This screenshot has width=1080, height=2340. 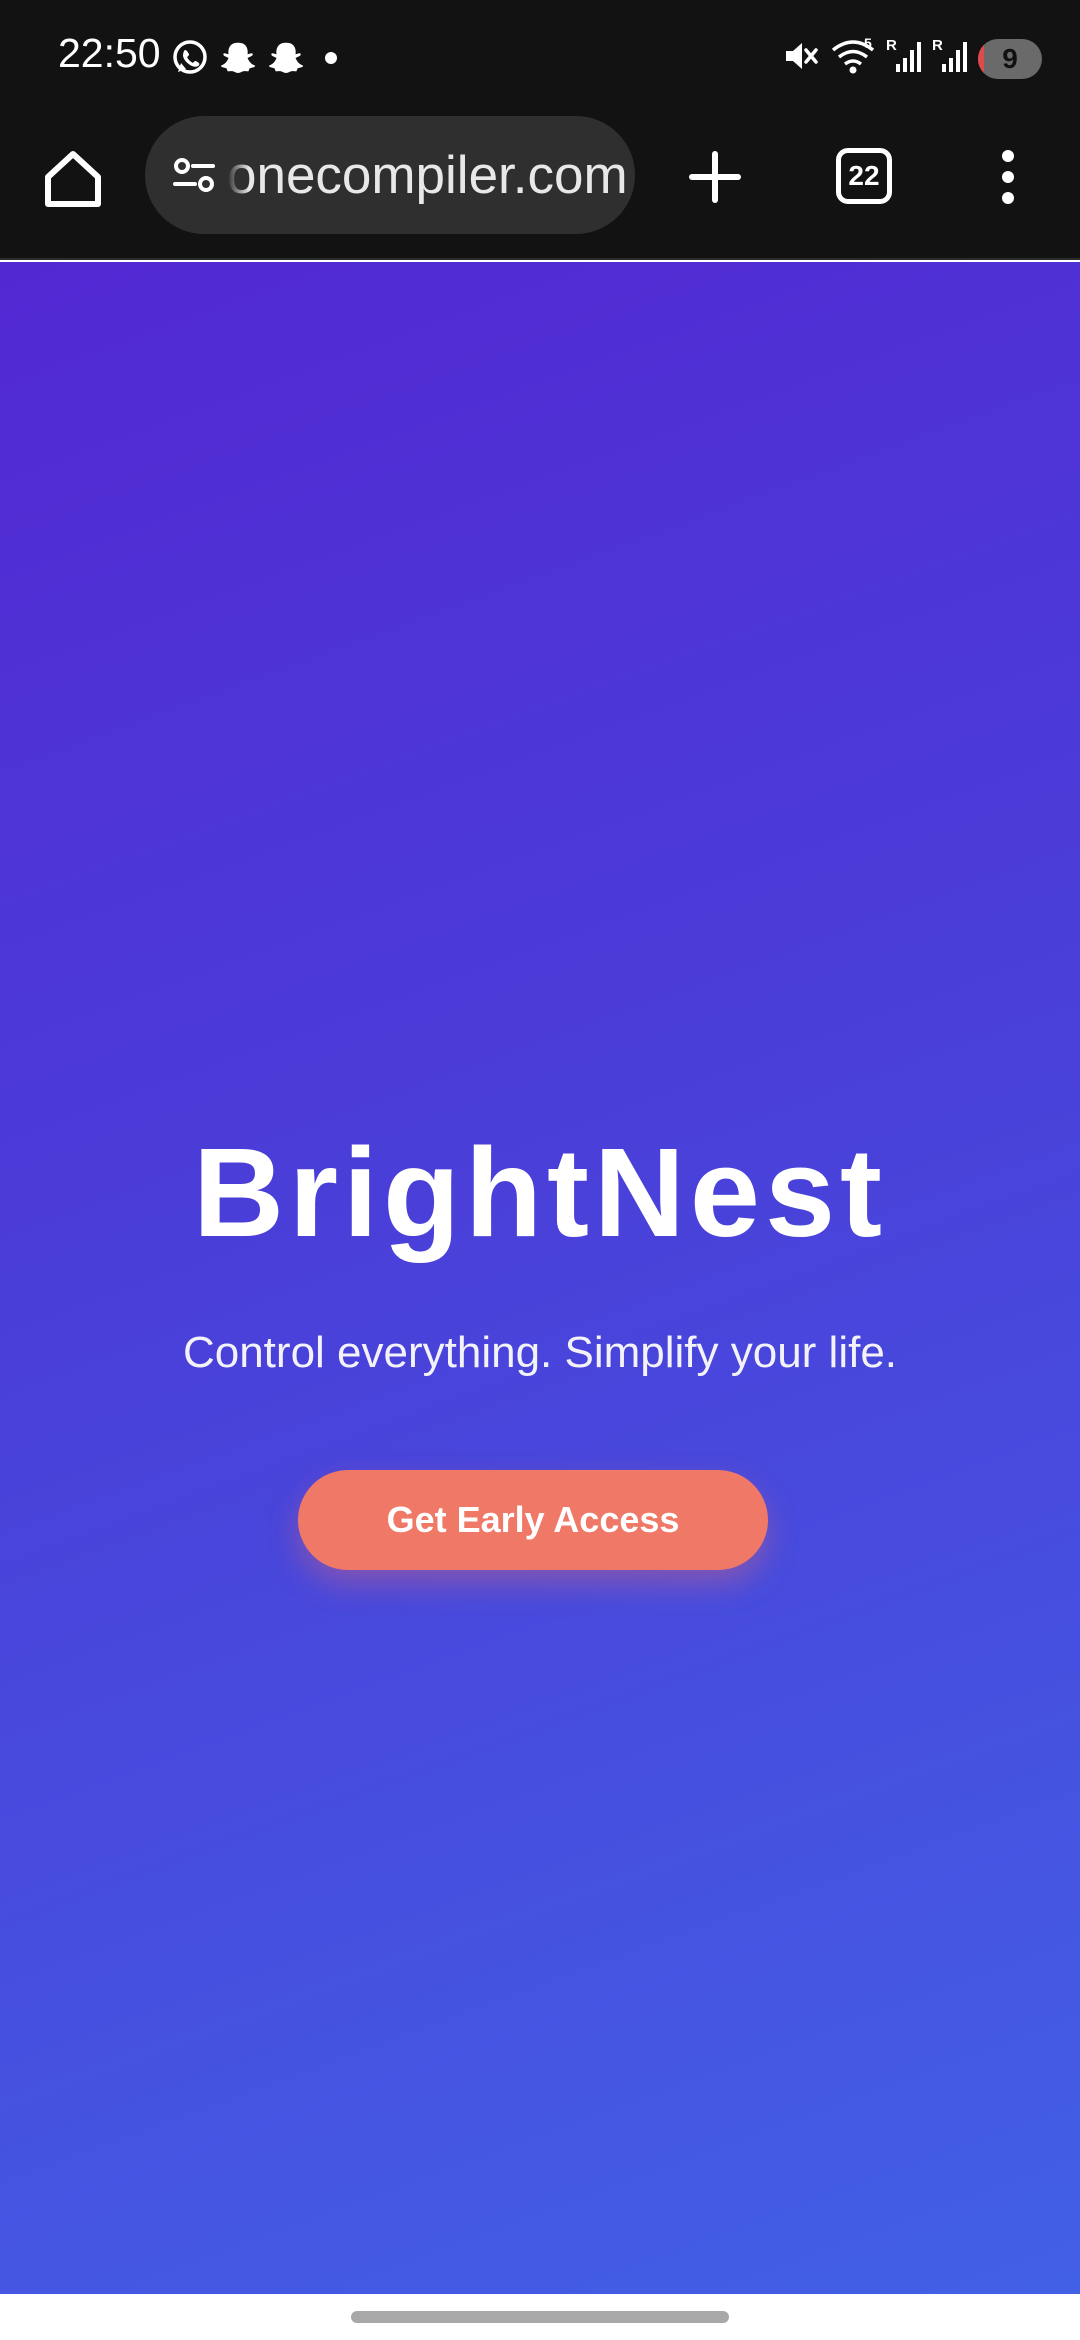 I want to click on wifi-icon: 5, so click(x=853, y=58).